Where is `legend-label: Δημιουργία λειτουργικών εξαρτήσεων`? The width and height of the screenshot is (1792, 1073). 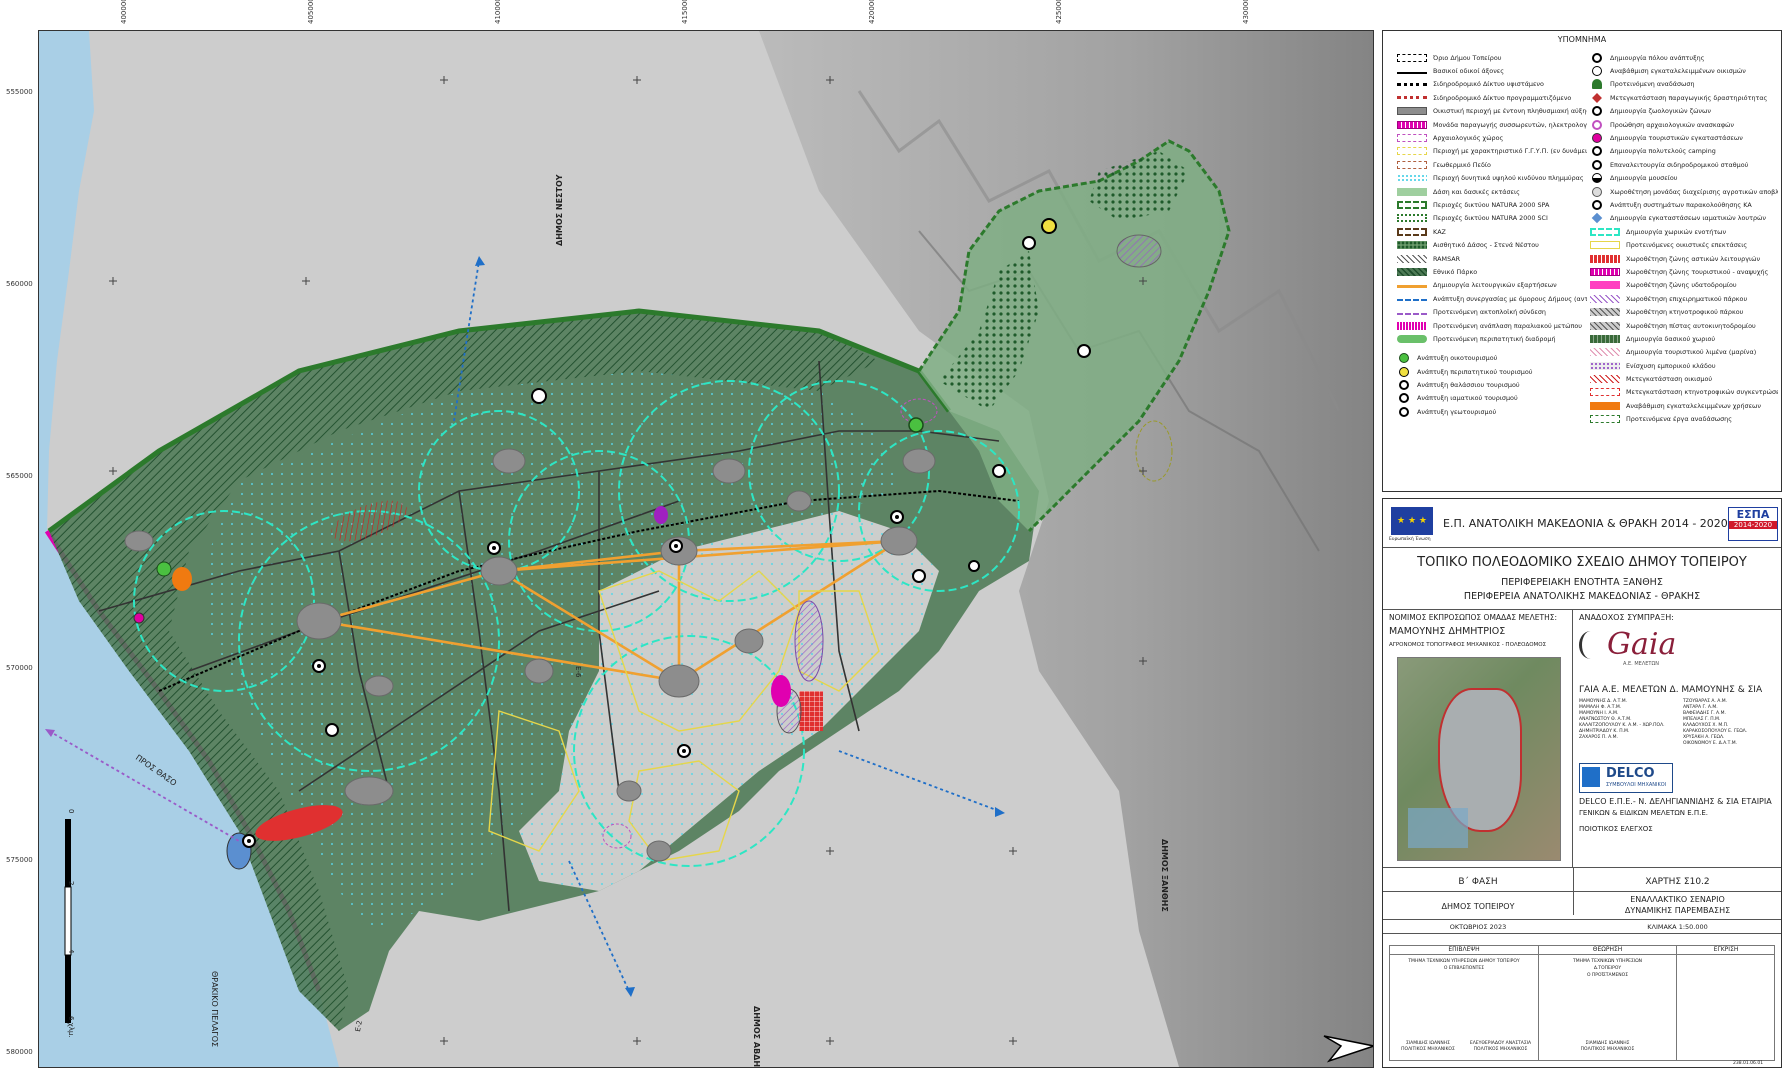
legend-label: Δημιουργία λειτουργικών εξαρτήσεων is located at coordinates (1495, 285).